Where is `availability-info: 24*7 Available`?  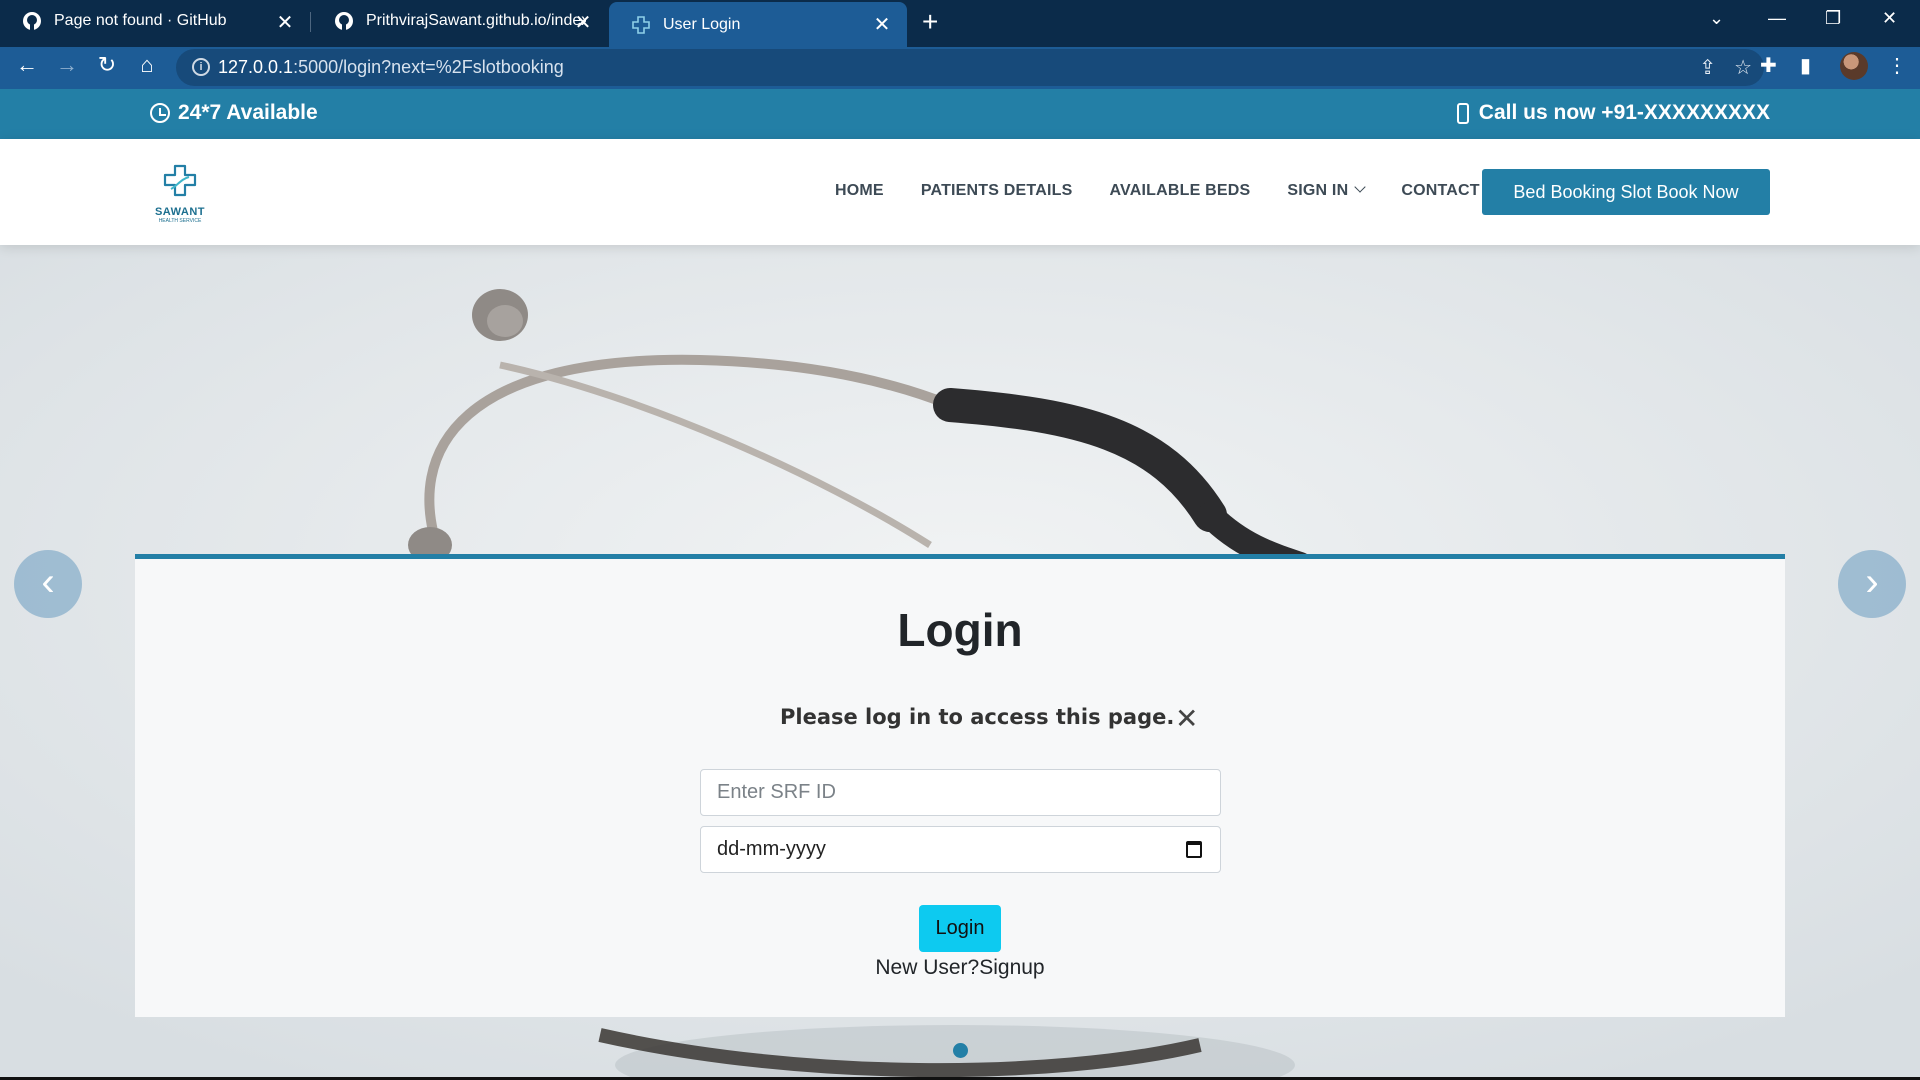 availability-info: 24*7 Available is located at coordinates (234, 113).